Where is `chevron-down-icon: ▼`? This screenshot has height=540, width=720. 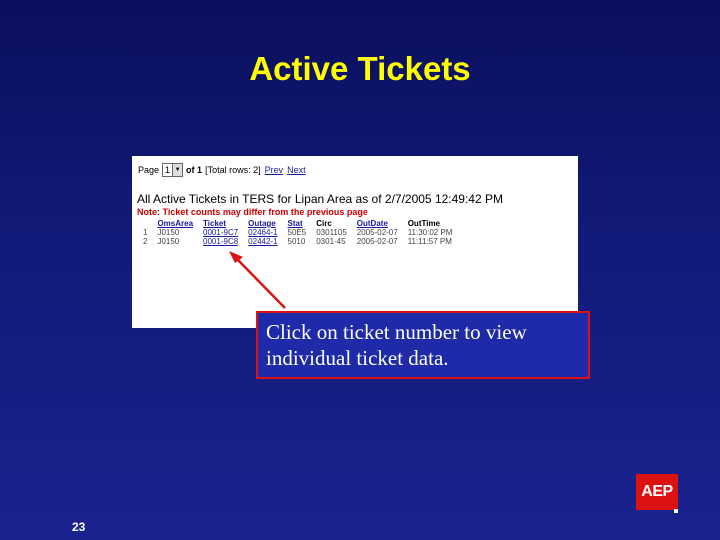
chevron-down-icon: ▼ is located at coordinates (177, 170).